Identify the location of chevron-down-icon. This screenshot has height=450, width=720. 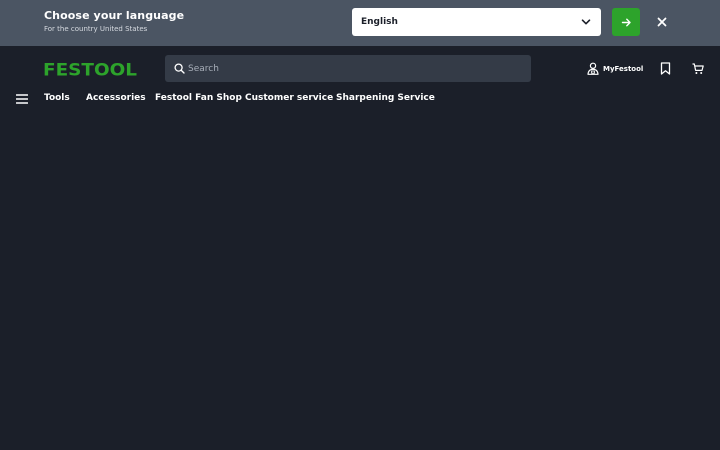
(586, 22).